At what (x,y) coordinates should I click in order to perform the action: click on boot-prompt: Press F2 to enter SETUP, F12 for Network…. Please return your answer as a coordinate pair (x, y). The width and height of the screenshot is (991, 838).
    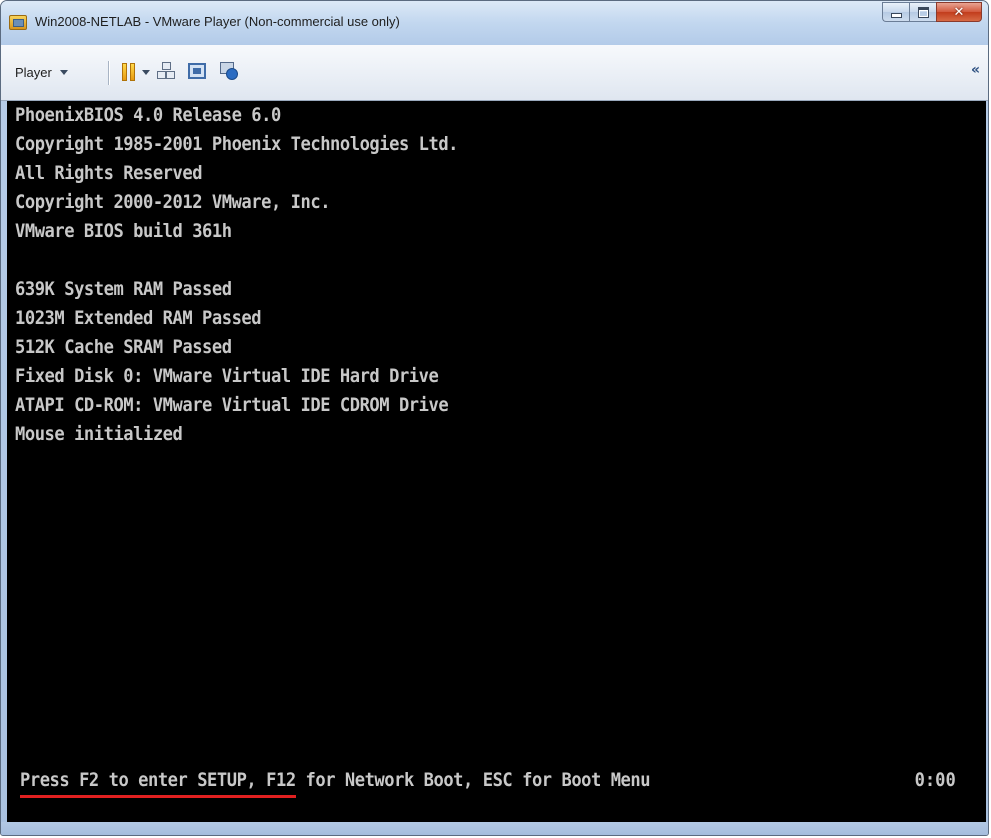
    Looking at the image, I should click on (335, 780).